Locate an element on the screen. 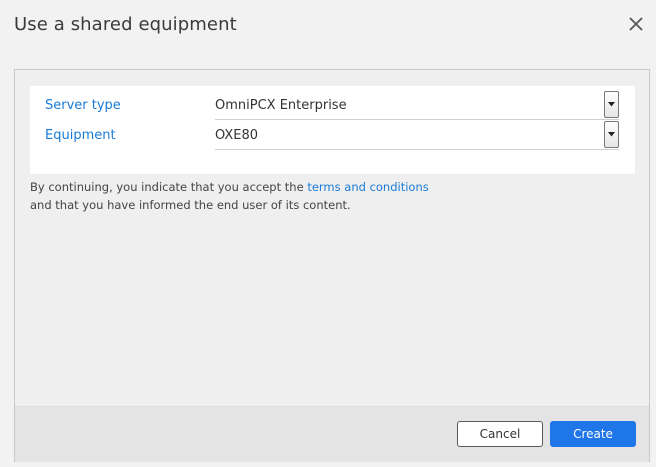 The image size is (656, 467). equipment-label: Equipment is located at coordinates (80, 135).